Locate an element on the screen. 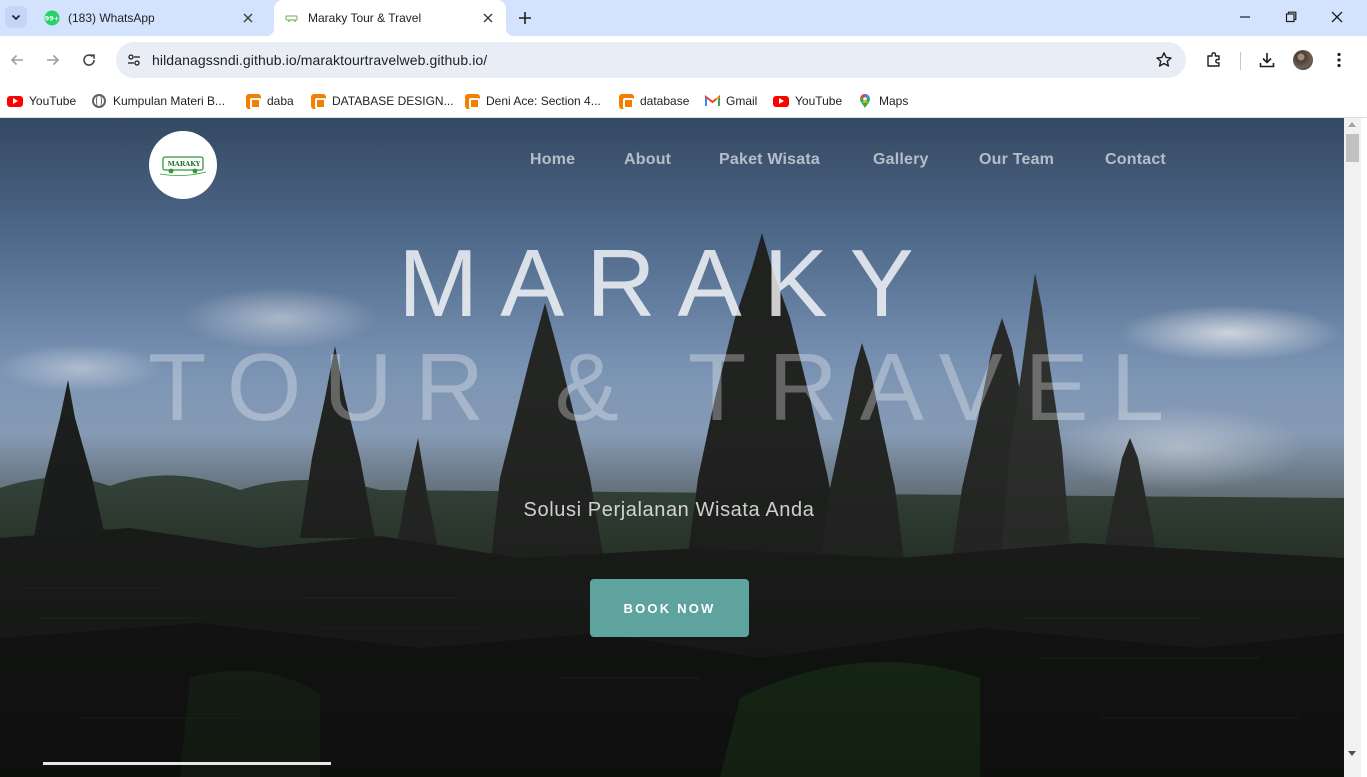  bookmark-maps: Maps is located at coordinates (882, 101).